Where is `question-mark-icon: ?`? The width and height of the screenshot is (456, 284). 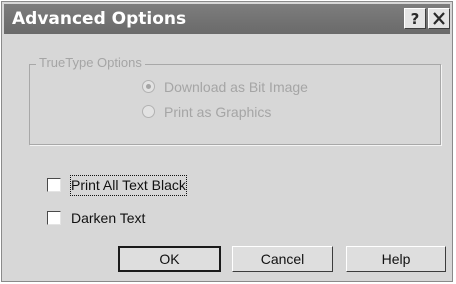
question-mark-icon: ? is located at coordinates (415, 19).